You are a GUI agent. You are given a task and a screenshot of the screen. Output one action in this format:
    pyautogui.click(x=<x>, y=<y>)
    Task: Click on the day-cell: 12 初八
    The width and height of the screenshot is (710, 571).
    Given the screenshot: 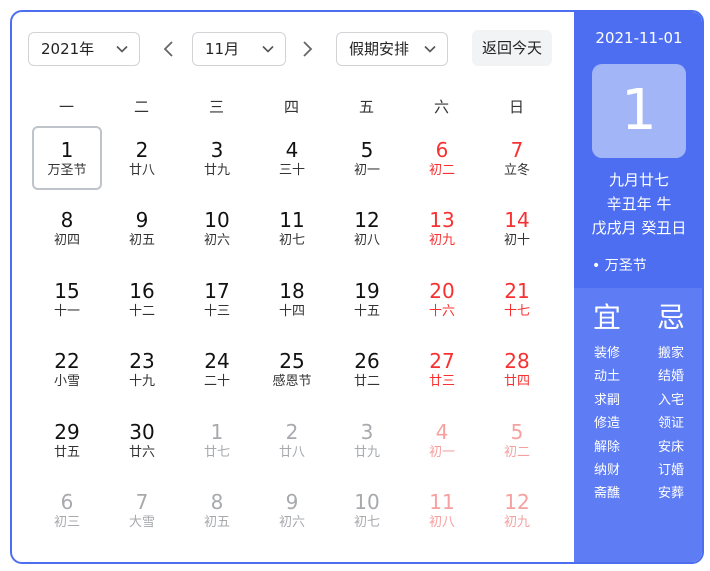 What is the action you would take?
    pyautogui.click(x=367, y=228)
    